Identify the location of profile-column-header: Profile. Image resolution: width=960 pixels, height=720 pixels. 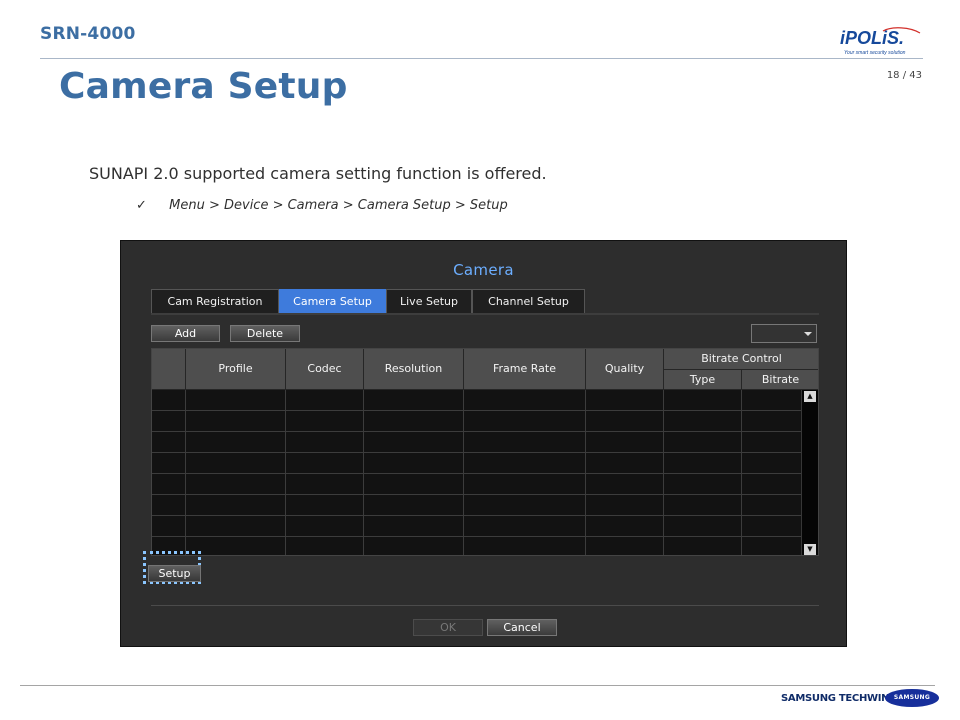
(236, 369).